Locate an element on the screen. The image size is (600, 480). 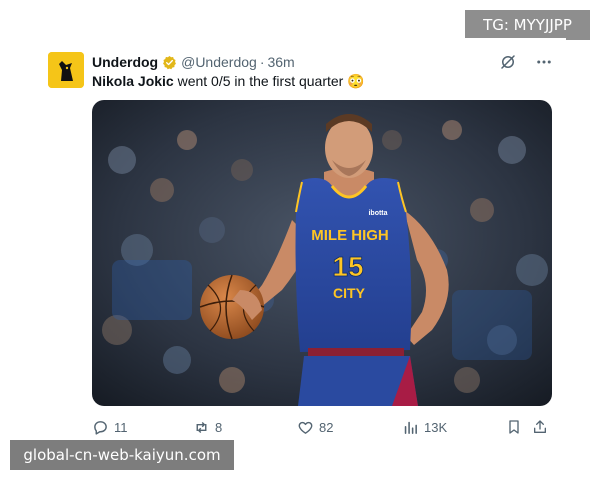
repost-icon is located at coordinates (201, 427).